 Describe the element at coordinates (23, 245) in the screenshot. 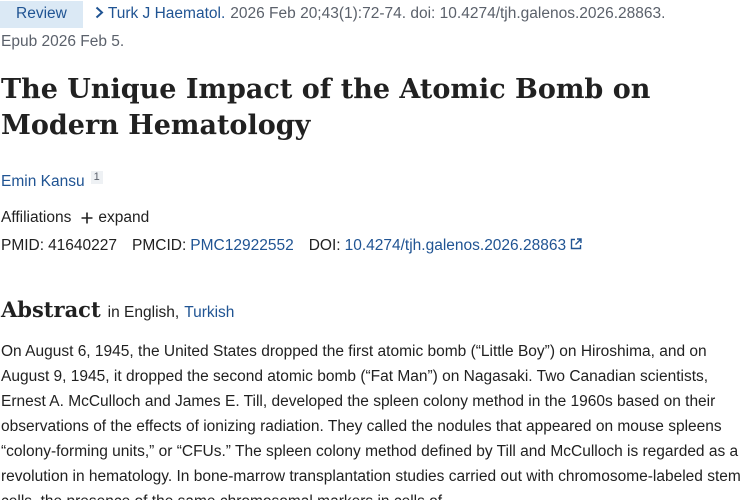

I see `pmid-label: PMID:` at that location.